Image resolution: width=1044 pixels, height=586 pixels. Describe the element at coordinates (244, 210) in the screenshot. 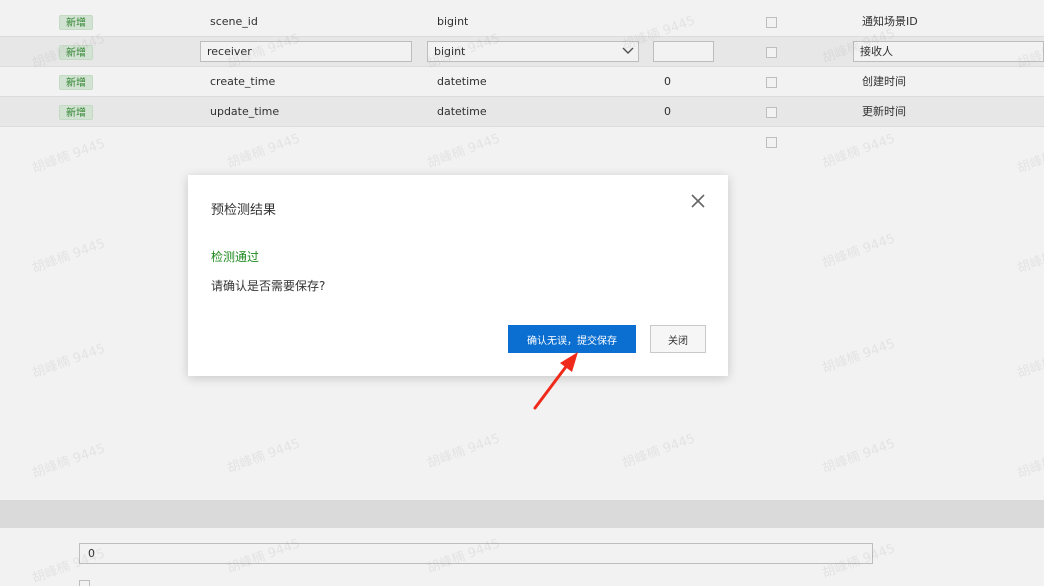

I see `dialog-title: 预检测结果` at that location.